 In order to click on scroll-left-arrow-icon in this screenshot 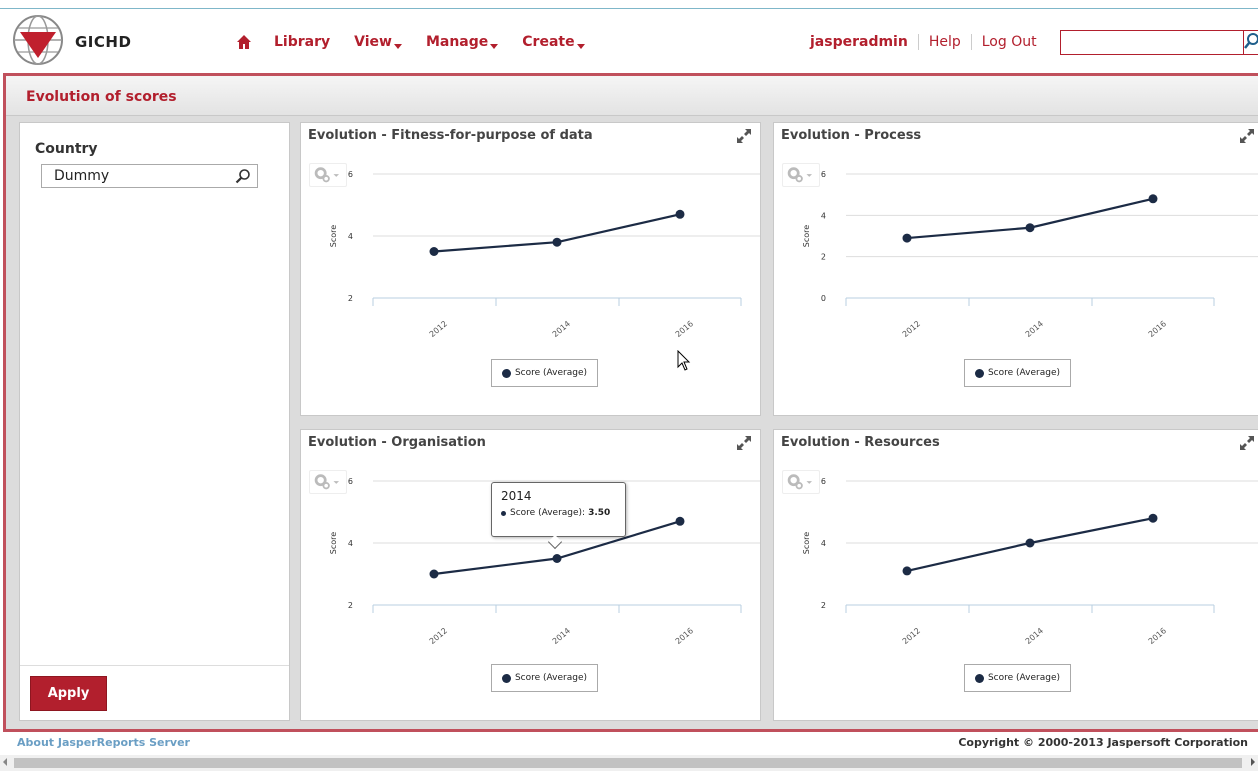, I will do `click(5, 762)`.